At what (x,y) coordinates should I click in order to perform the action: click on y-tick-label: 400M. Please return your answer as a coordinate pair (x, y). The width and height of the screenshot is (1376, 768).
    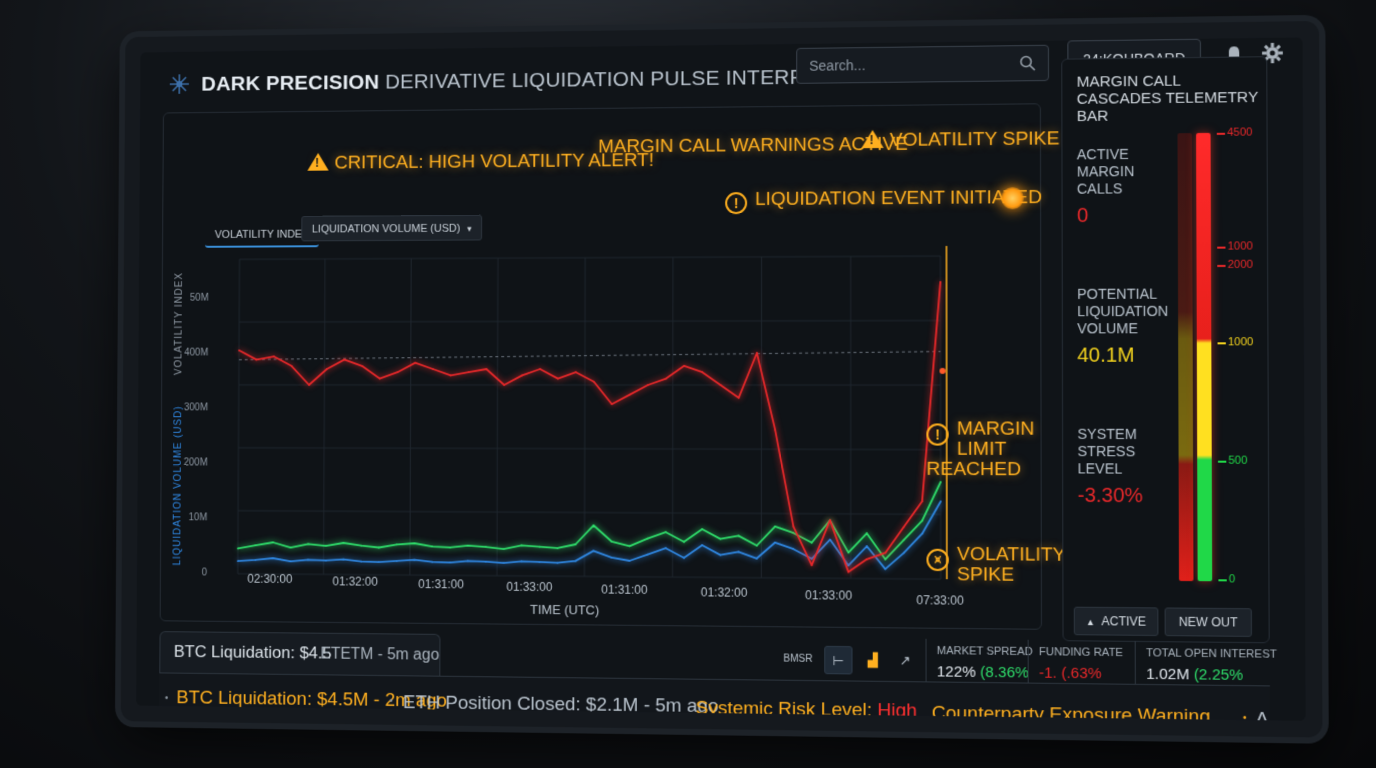
    Looking at the image, I should click on (196, 353).